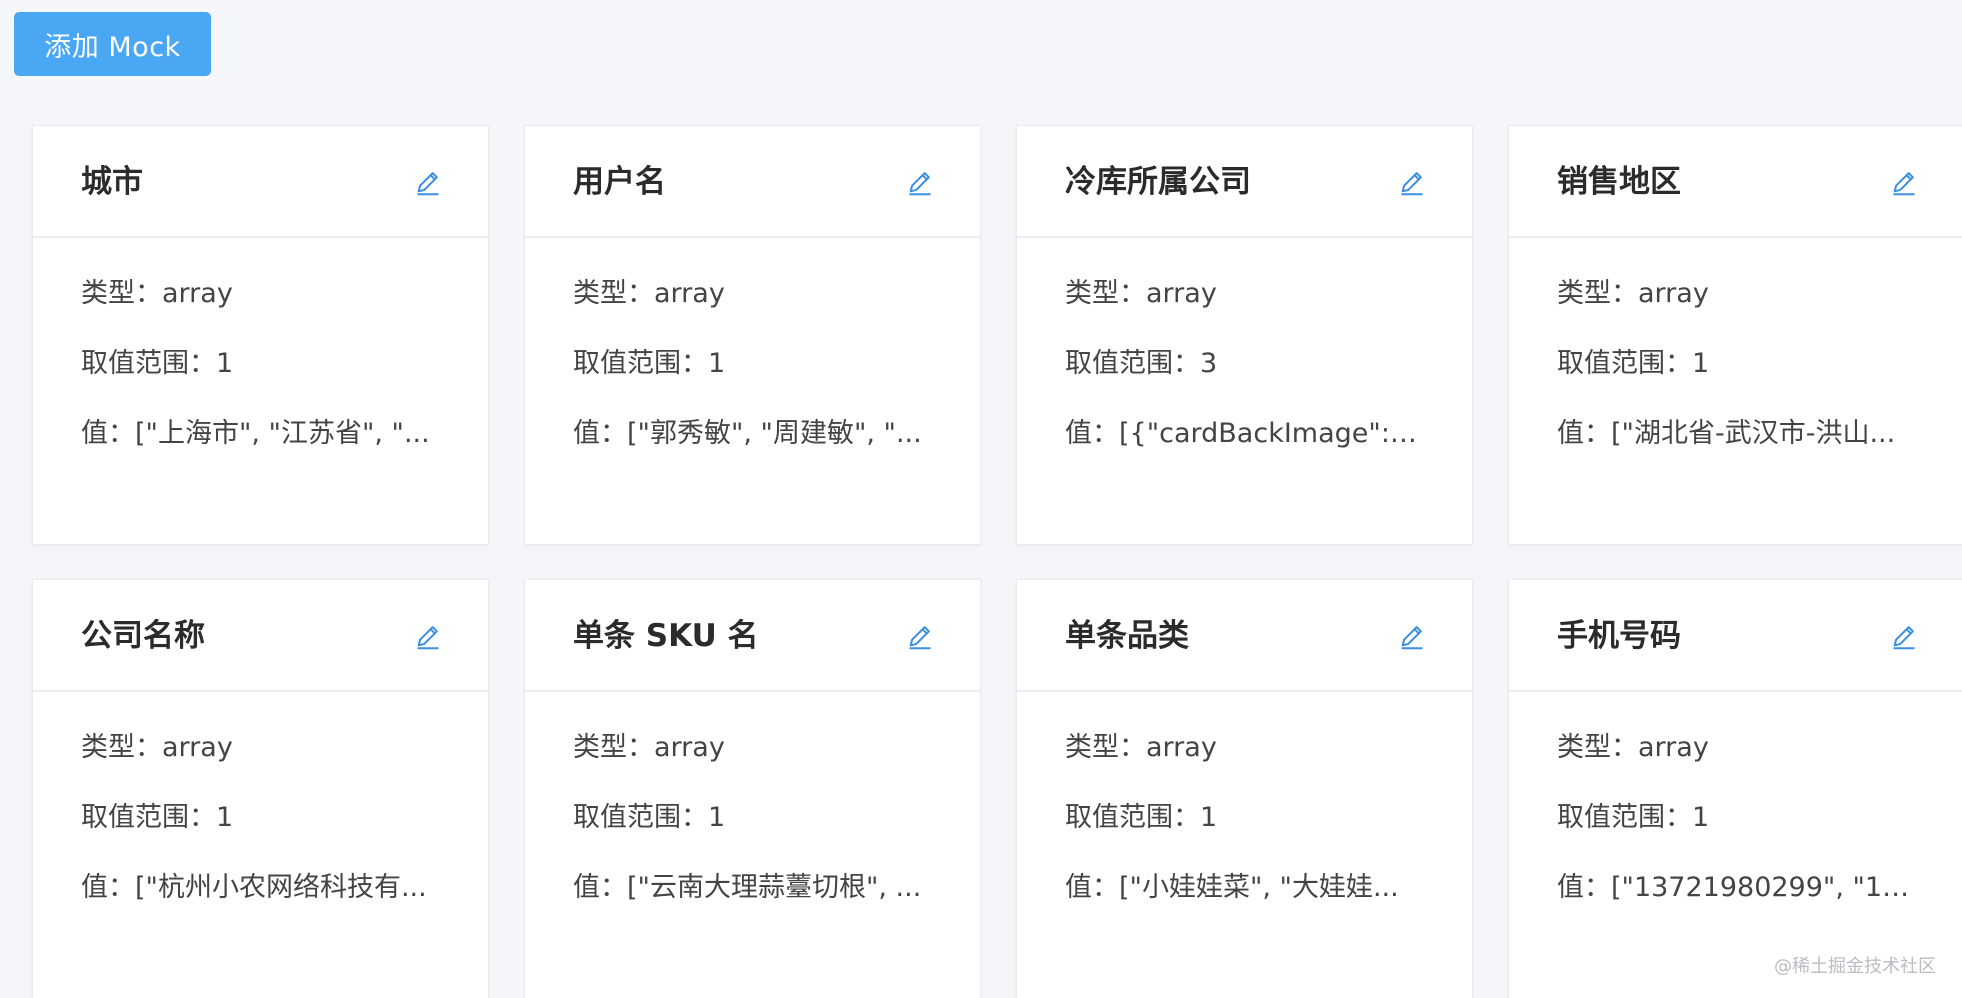 This screenshot has width=1962, height=998. Describe the element at coordinates (1619, 182) in the screenshot. I see `card-title: 销售地区` at that location.